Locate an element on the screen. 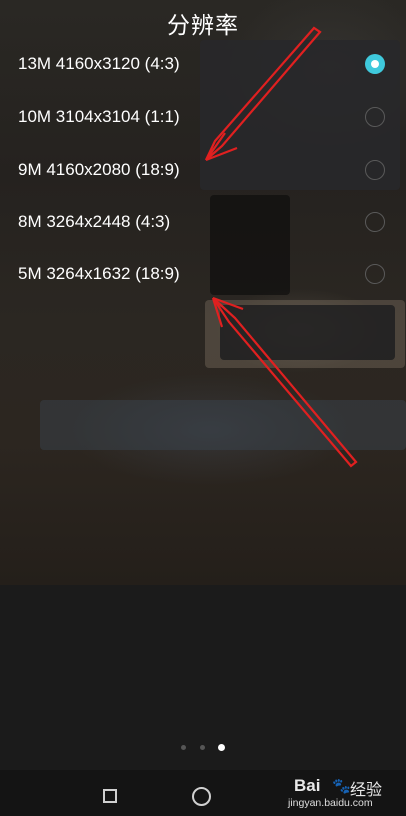  background-tablet-screen is located at coordinates (307, 332).